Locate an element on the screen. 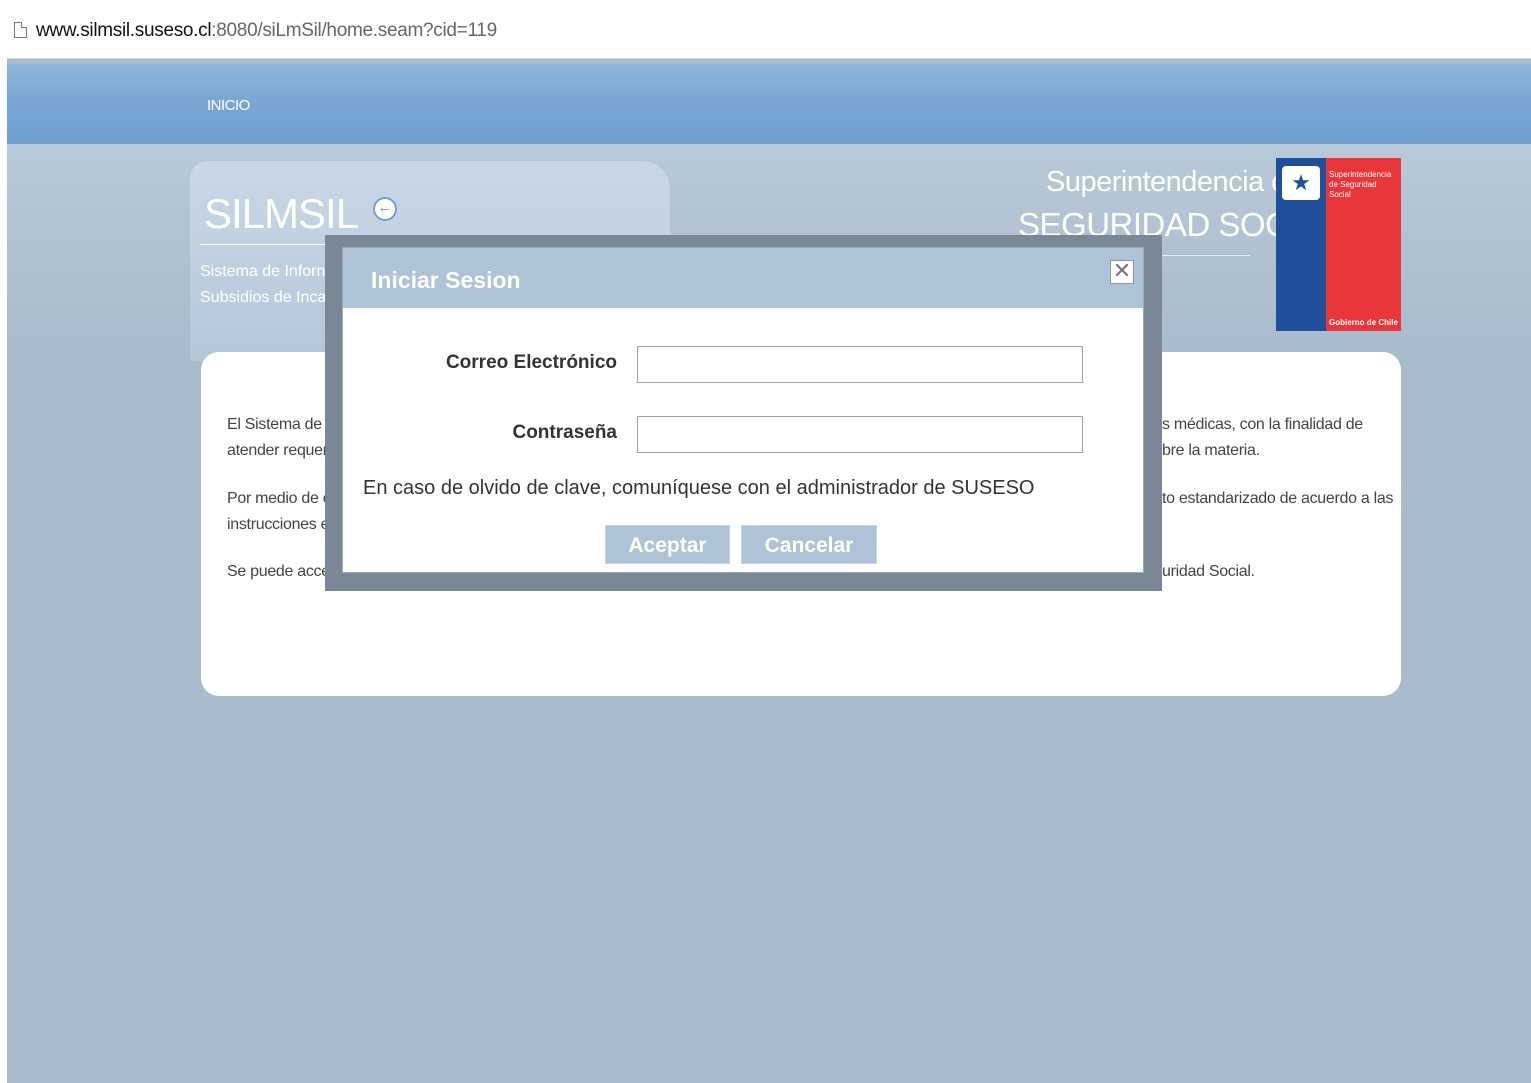  dialog-title: Iniciar Sesion is located at coordinates (446, 280).